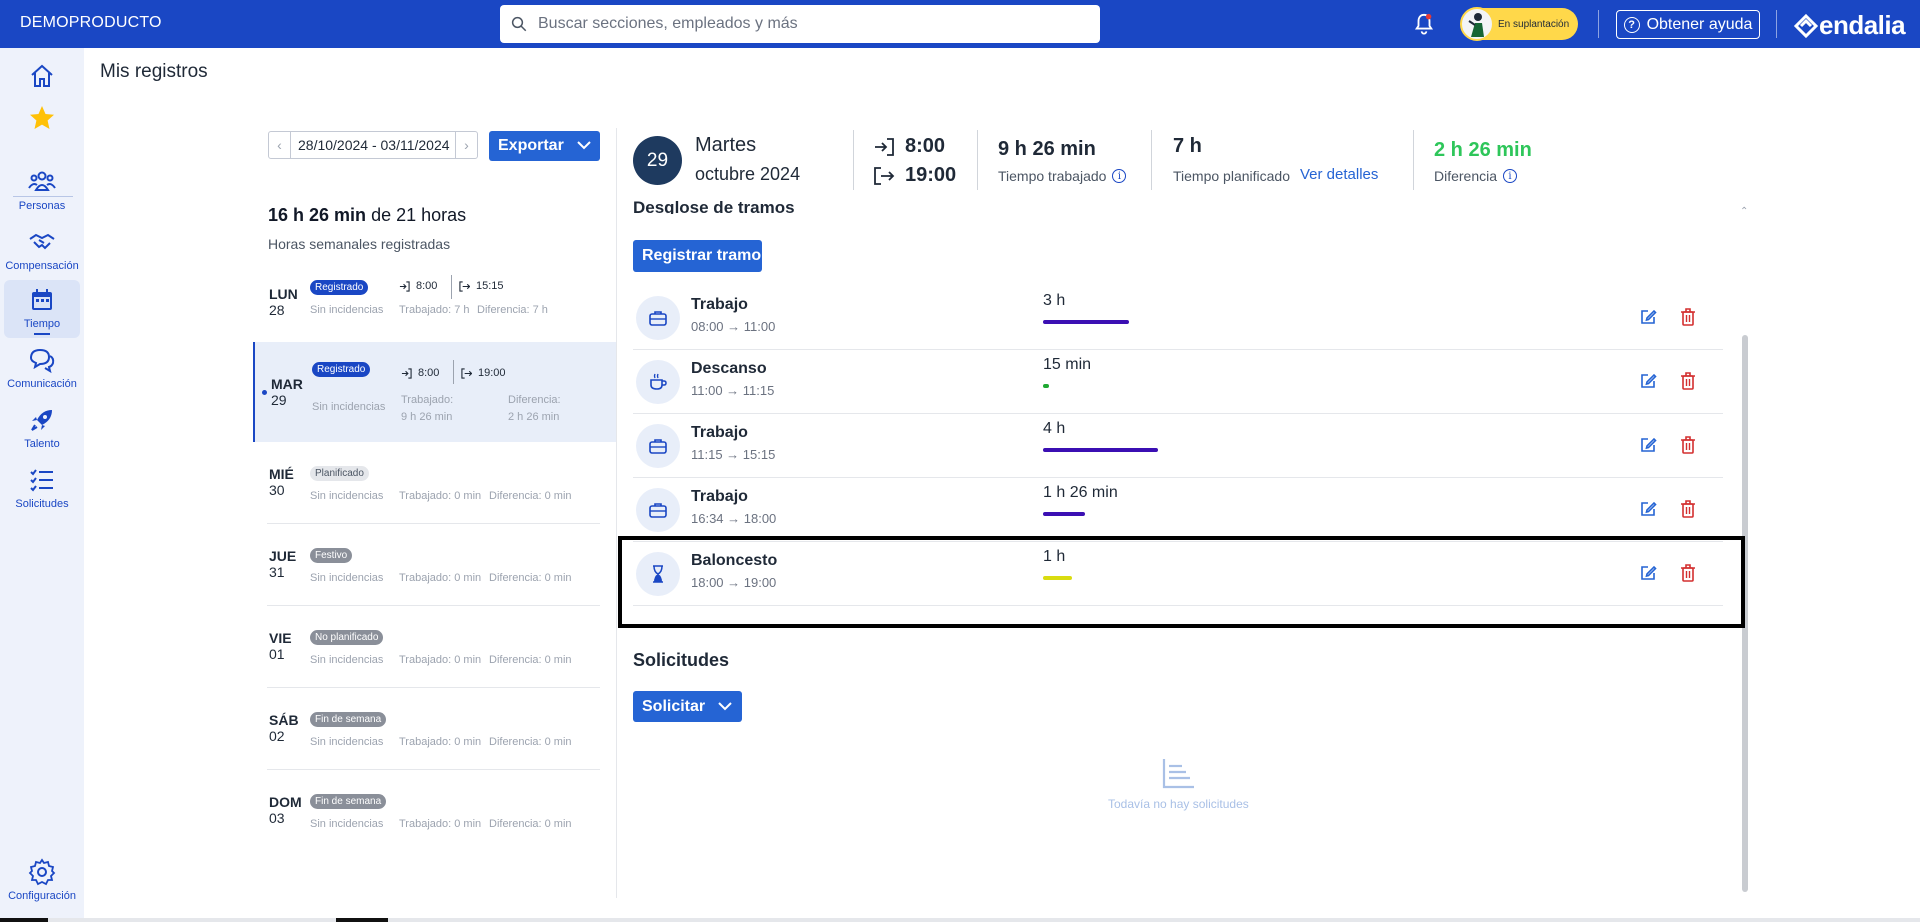  What do you see at coordinates (281, 474) in the screenshot?
I see `day-name: MIÉ` at bounding box center [281, 474].